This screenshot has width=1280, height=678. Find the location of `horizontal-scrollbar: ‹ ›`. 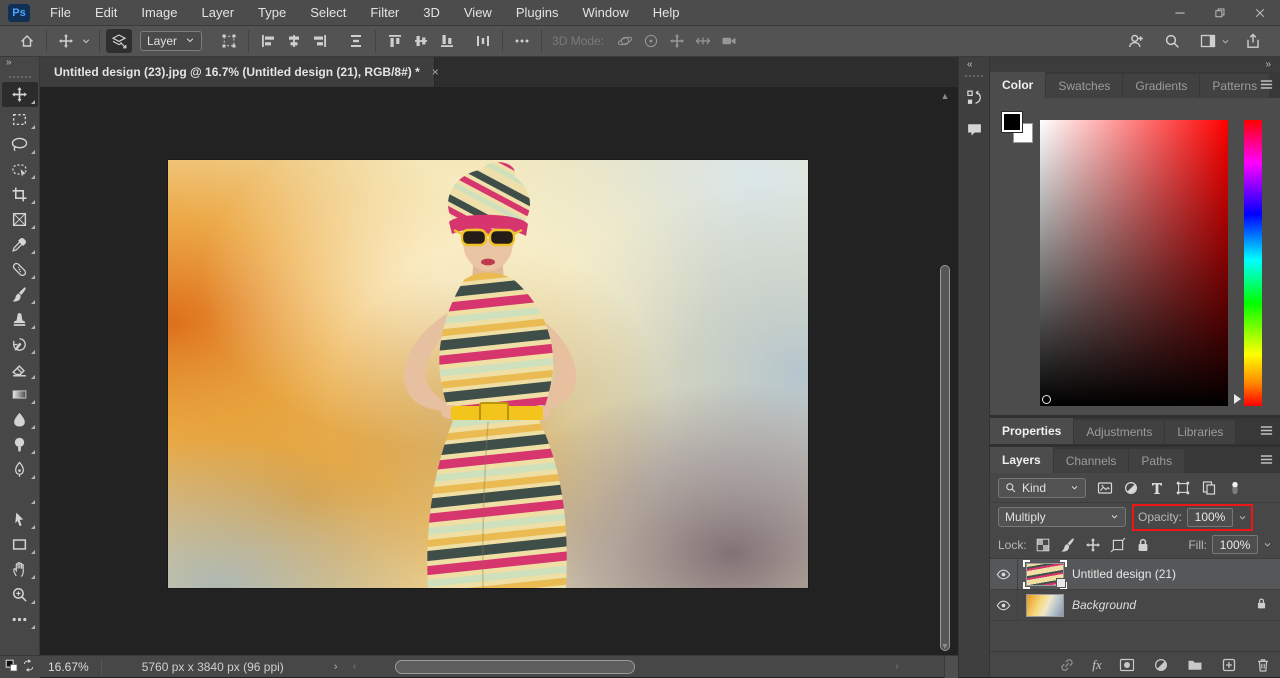

horizontal-scrollbar: ‹ › is located at coordinates (645, 667).